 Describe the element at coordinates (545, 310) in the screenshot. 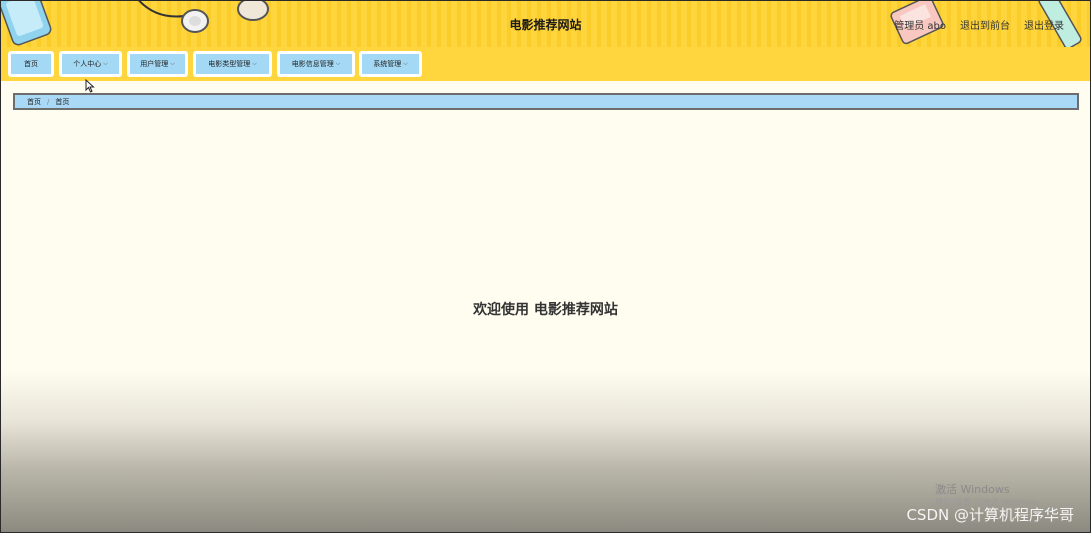

I see `welcome-message: 欢迎使用 电影推荐网站` at that location.